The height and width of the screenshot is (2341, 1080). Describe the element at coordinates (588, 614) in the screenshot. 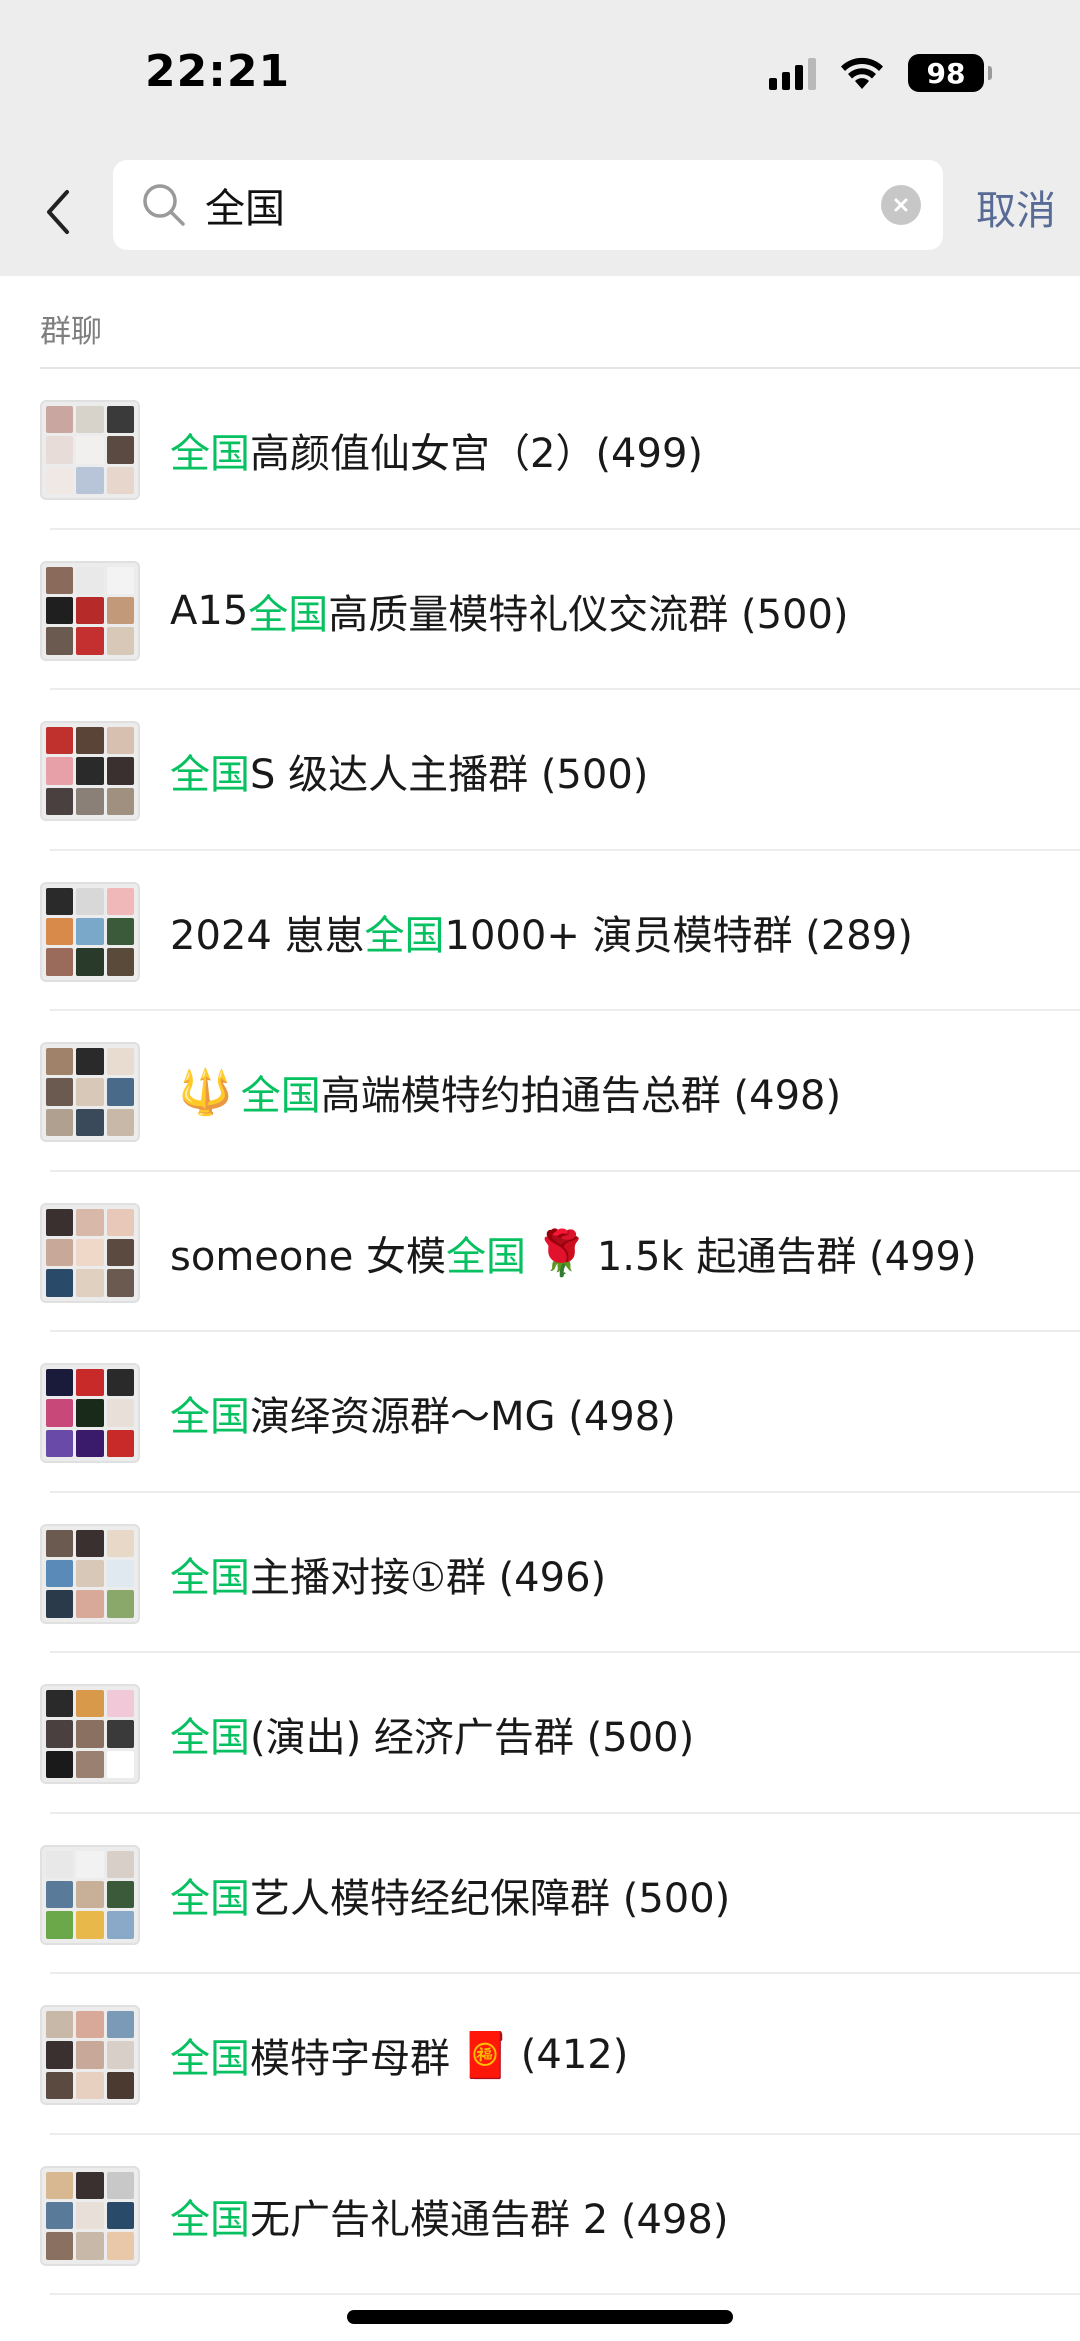

I see `group-name-suffix: 高质量模特礼仪交流群 (500)` at that location.